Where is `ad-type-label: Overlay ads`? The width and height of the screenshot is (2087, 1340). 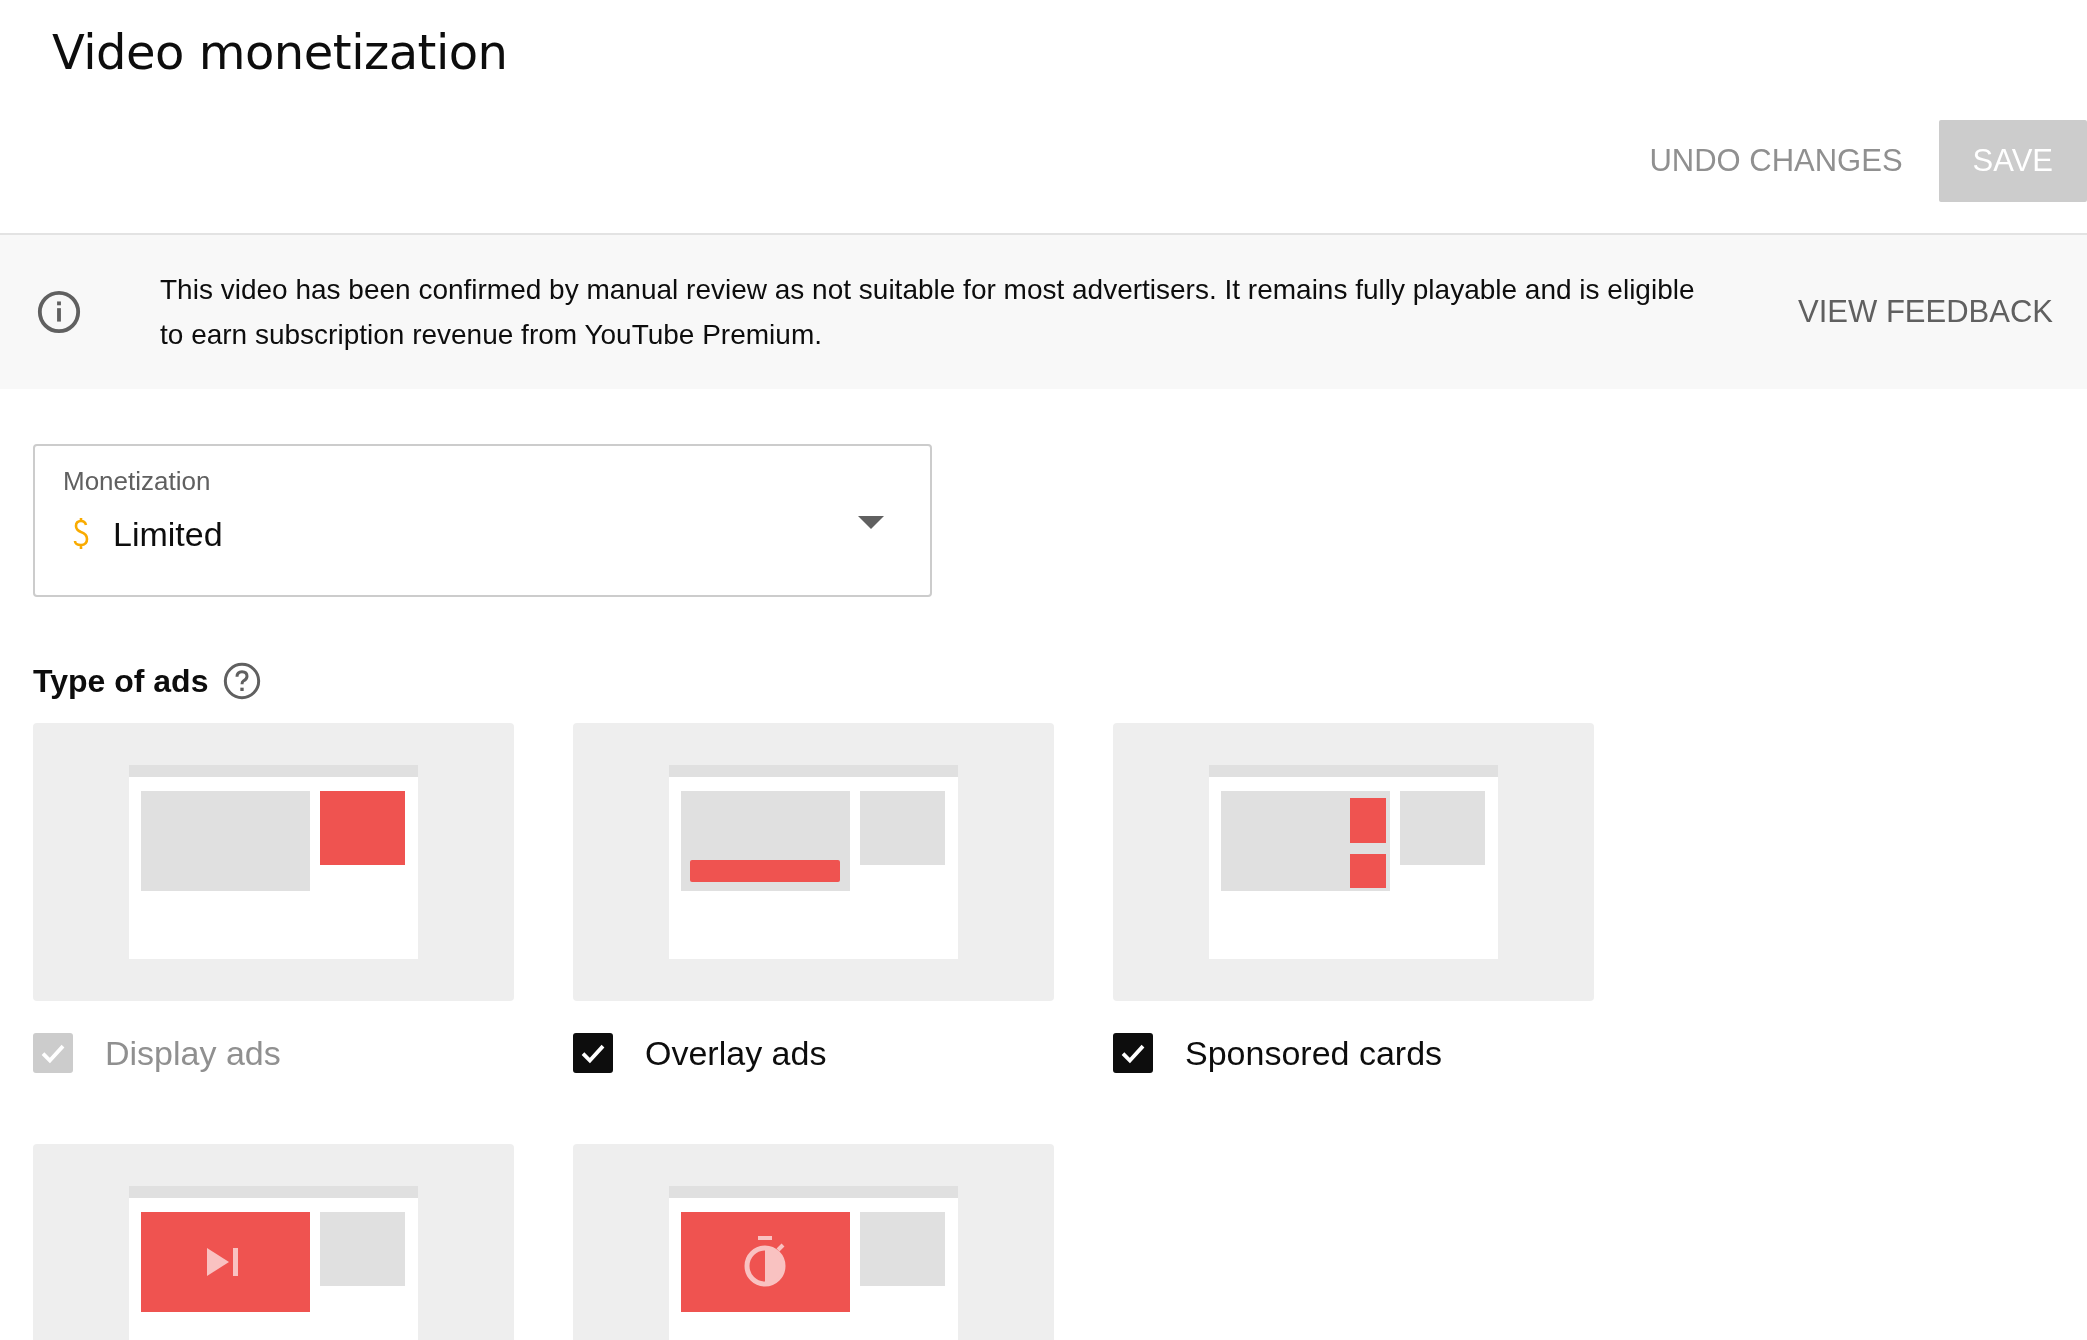
ad-type-label: Overlay ads is located at coordinates (736, 1053).